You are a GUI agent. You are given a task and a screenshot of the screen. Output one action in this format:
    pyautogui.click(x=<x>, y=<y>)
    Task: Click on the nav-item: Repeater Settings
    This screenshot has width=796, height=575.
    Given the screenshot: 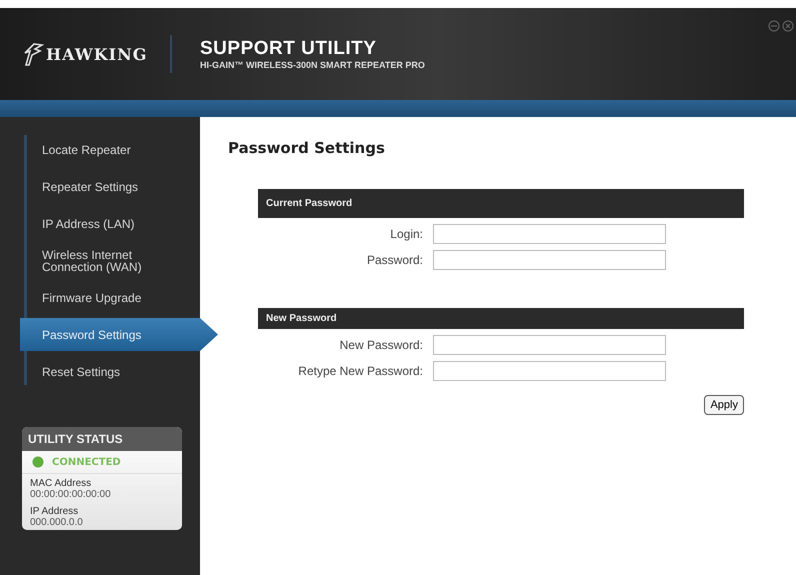 What is the action you would take?
    pyautogui.click(x=100, y=186)
    